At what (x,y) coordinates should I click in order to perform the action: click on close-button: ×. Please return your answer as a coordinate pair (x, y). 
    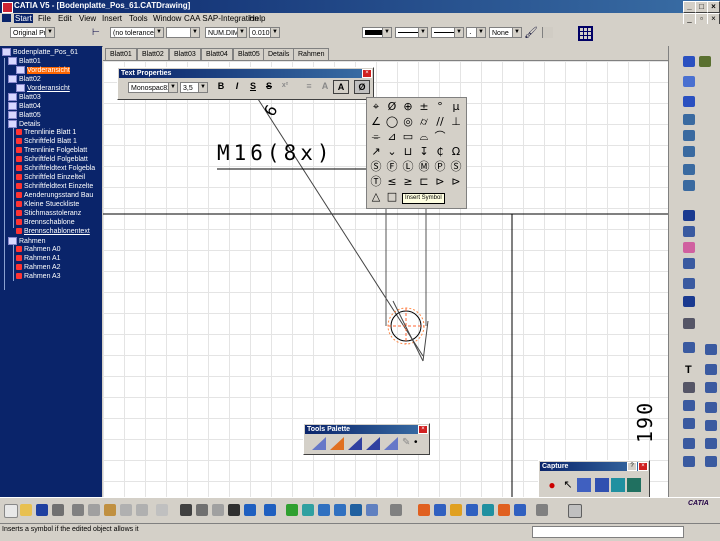
    Looking at the image, I should click on (713, 7).